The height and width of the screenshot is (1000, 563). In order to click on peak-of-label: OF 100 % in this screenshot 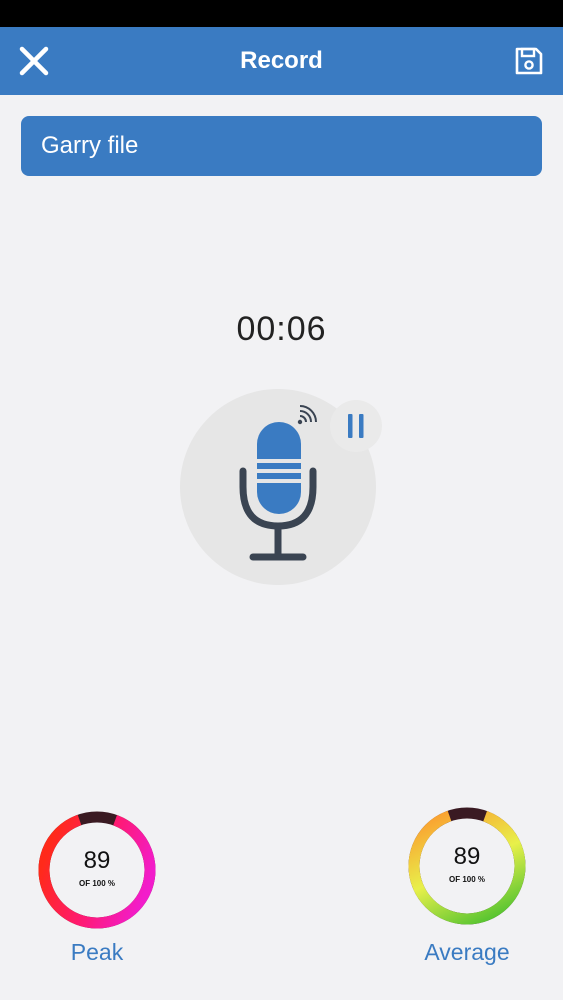, I will do `click(96, 883)`.